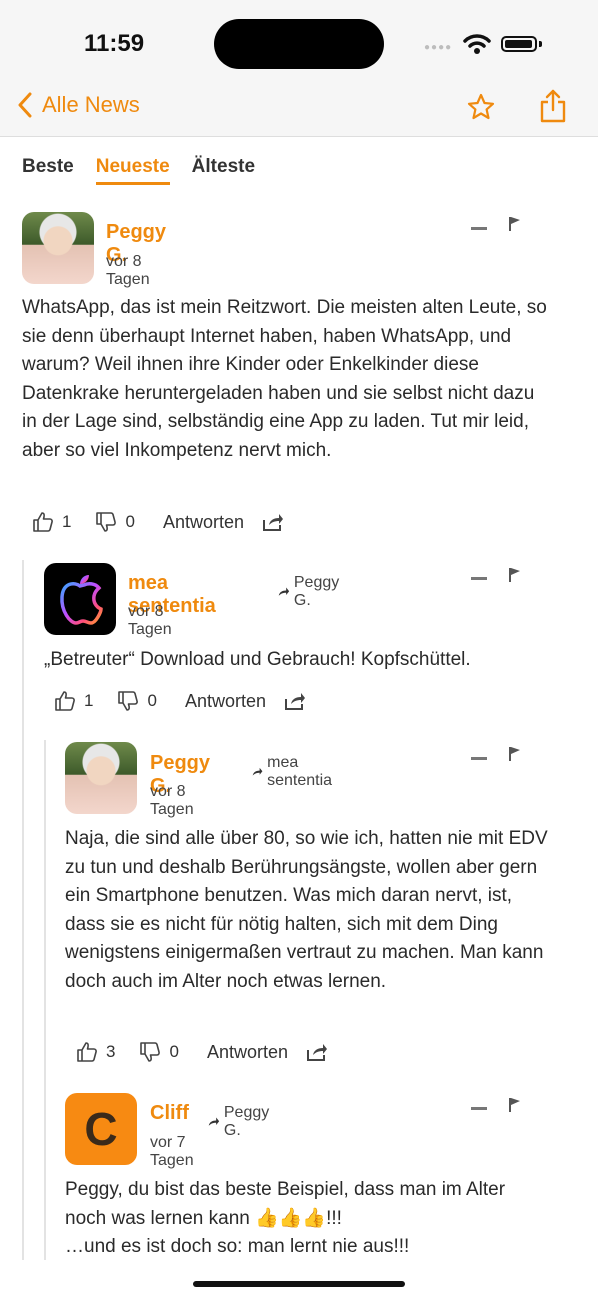 The height and width of the screenshot is (1300, 598). I want to click on sort-tabs: Beste Neueste Älteste, so click(138, 170).